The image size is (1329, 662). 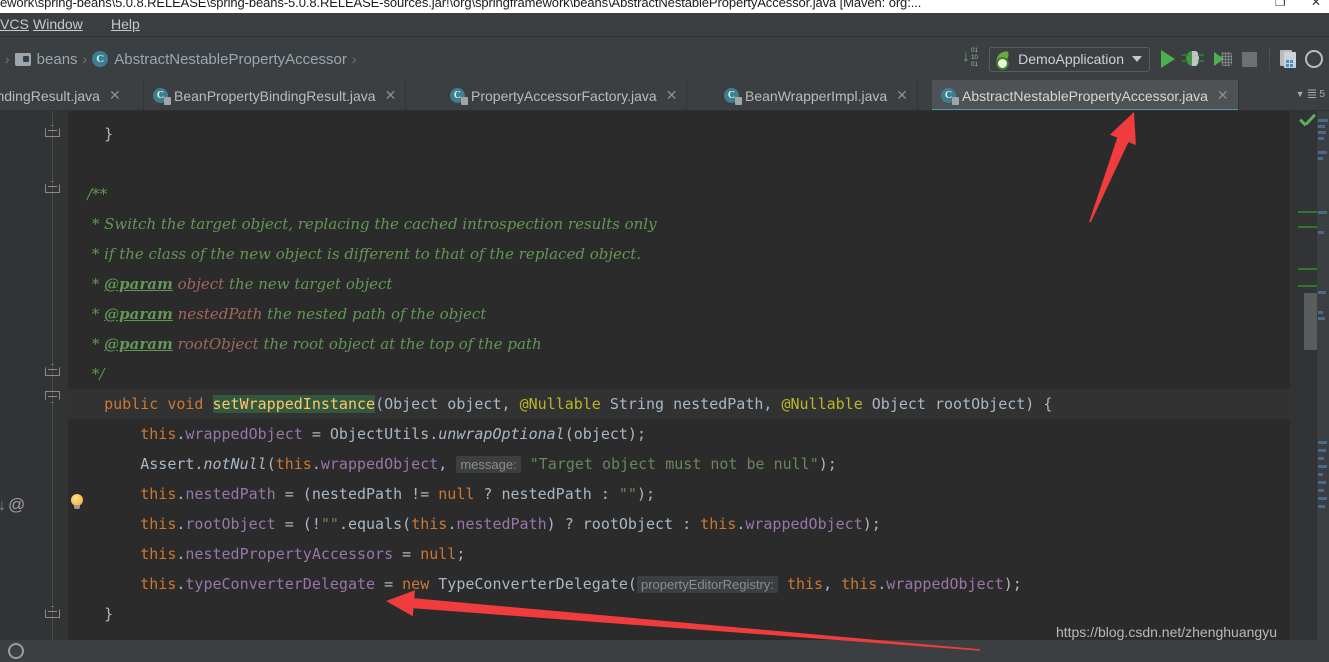 I want to click on breadcrumb-item-class-label: AbstractNestablePropertyAccessor, so click(x=230, y=59).